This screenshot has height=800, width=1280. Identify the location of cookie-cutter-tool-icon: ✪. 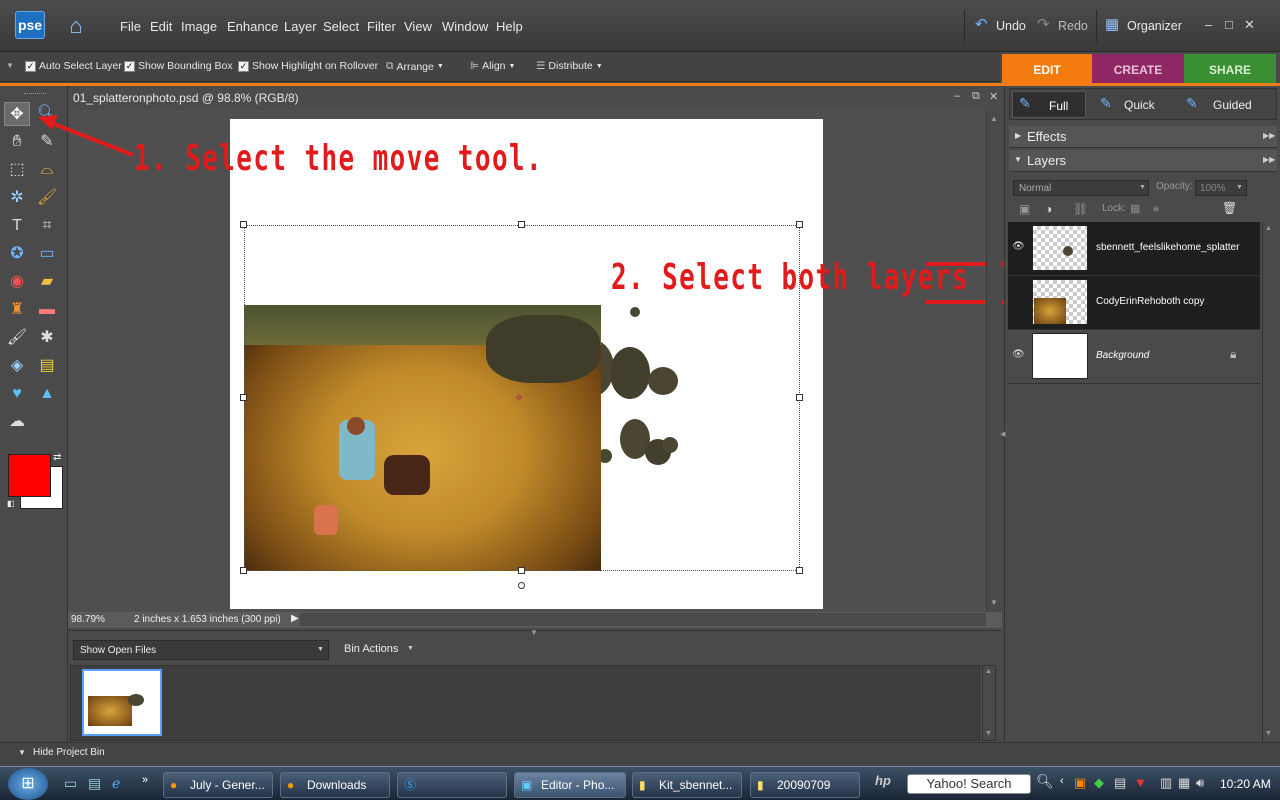
(17, 254).